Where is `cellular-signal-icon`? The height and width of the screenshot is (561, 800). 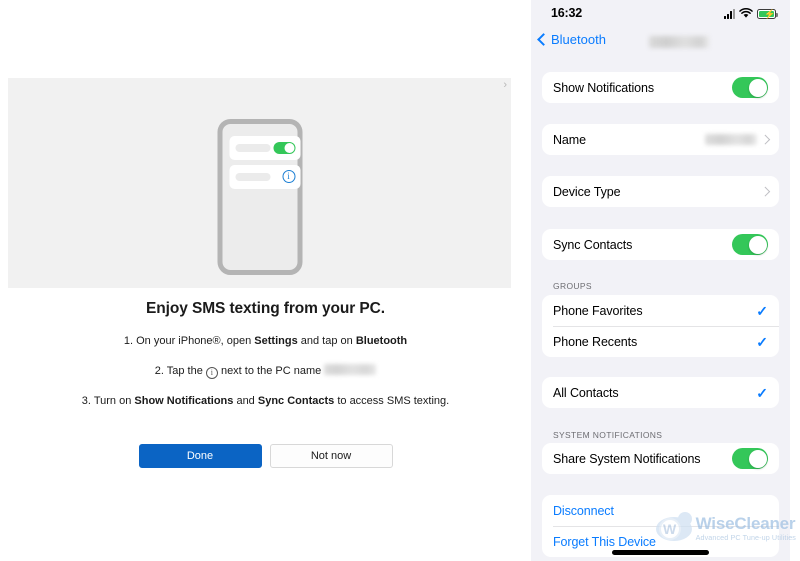 cellular-signal-icon is located at coordinates (729, 13).